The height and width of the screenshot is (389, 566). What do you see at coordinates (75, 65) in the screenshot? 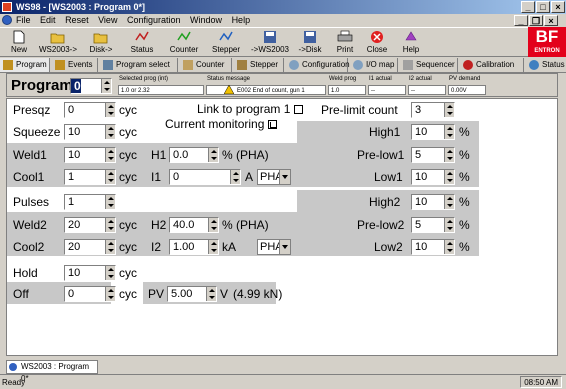
I see `tab-events: Events` at bounding box center [75, 65].